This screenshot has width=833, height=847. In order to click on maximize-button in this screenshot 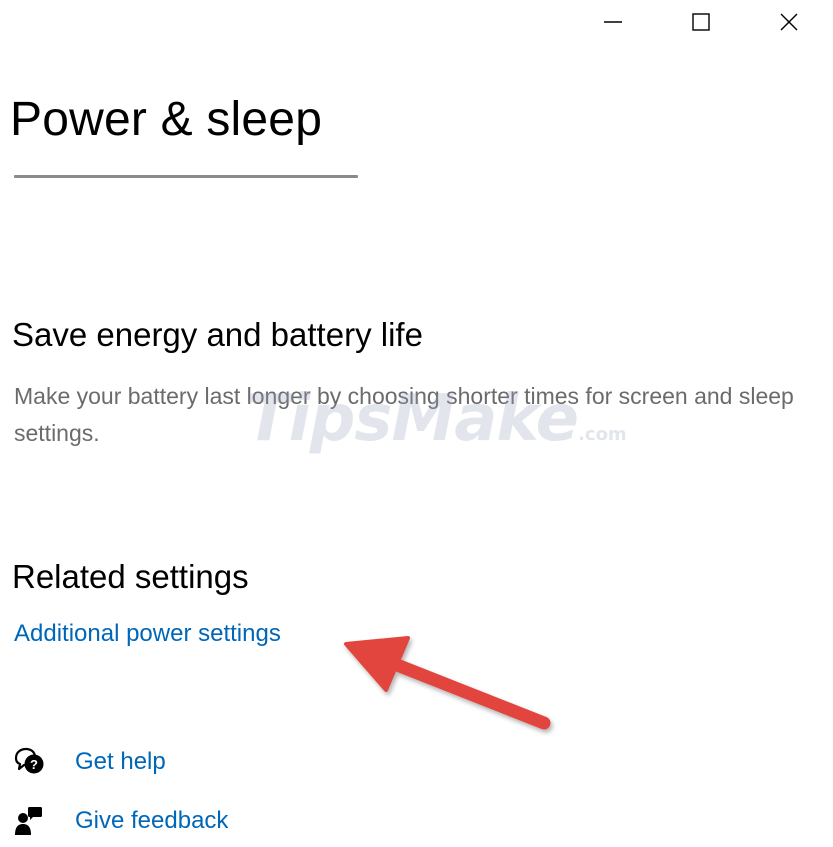, I will do `click(701, 22)`.